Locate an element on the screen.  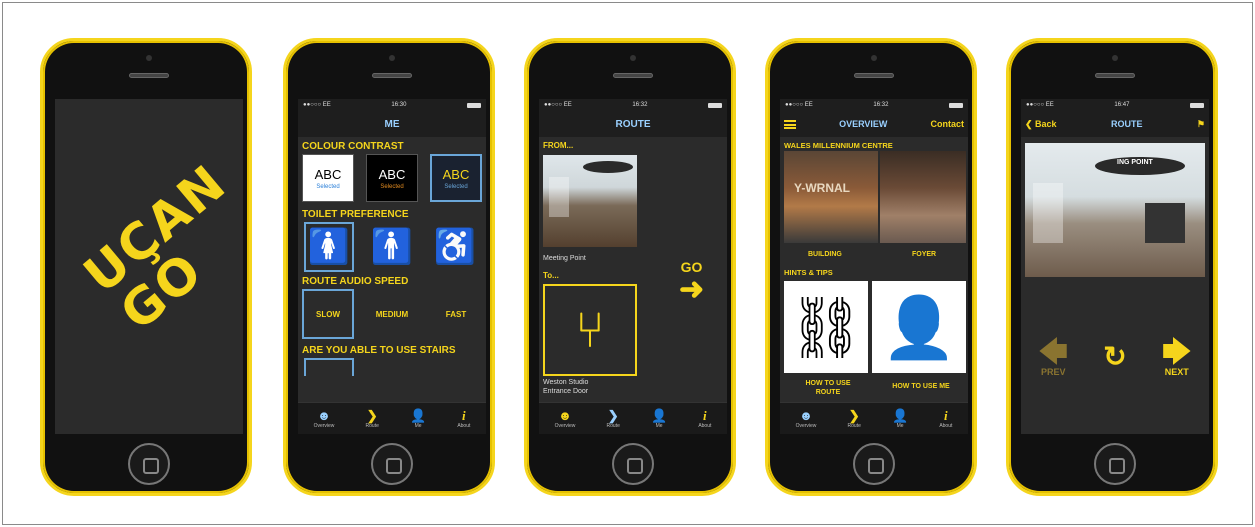
splash-screen: UÇAN GO is located at coordinates (149, 266).